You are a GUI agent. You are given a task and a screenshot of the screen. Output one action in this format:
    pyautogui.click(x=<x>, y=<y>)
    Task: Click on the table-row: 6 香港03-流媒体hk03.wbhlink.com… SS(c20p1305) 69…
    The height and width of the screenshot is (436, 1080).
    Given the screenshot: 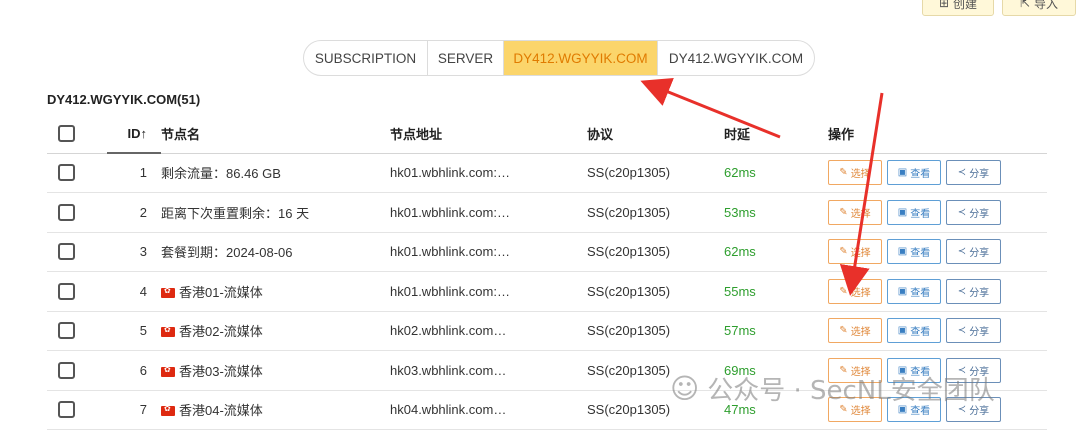 What is the action you would take?
    pyautogui.click(x=547, y=371)
    